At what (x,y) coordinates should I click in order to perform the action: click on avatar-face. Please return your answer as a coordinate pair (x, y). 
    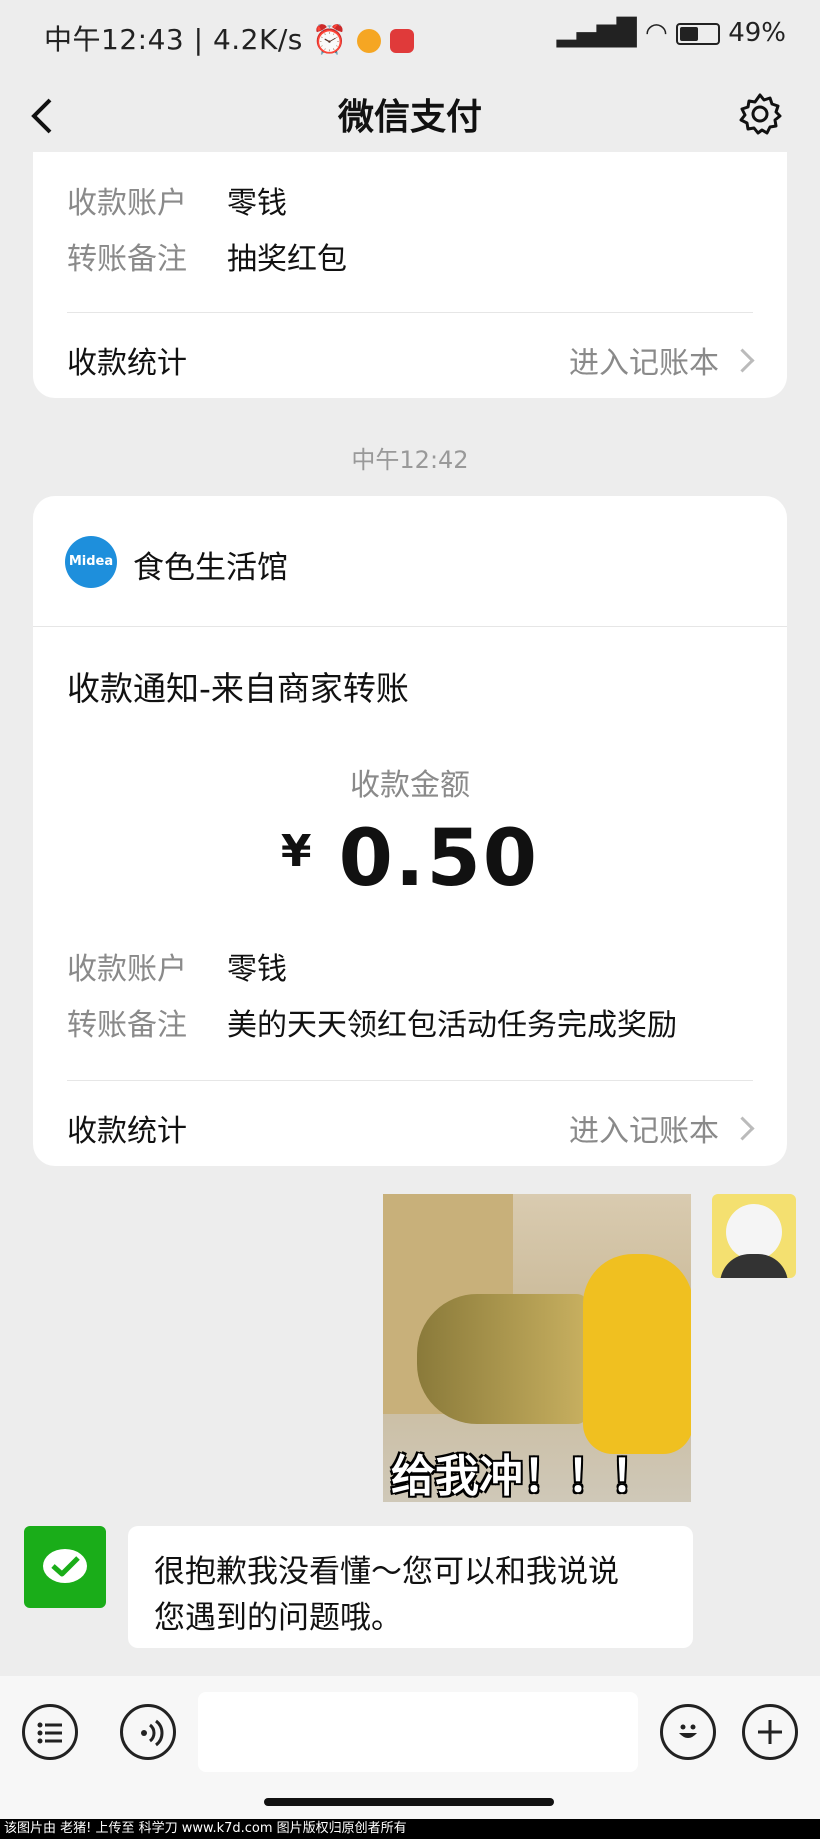
    Looking at the image, I should click on (754, 1232).